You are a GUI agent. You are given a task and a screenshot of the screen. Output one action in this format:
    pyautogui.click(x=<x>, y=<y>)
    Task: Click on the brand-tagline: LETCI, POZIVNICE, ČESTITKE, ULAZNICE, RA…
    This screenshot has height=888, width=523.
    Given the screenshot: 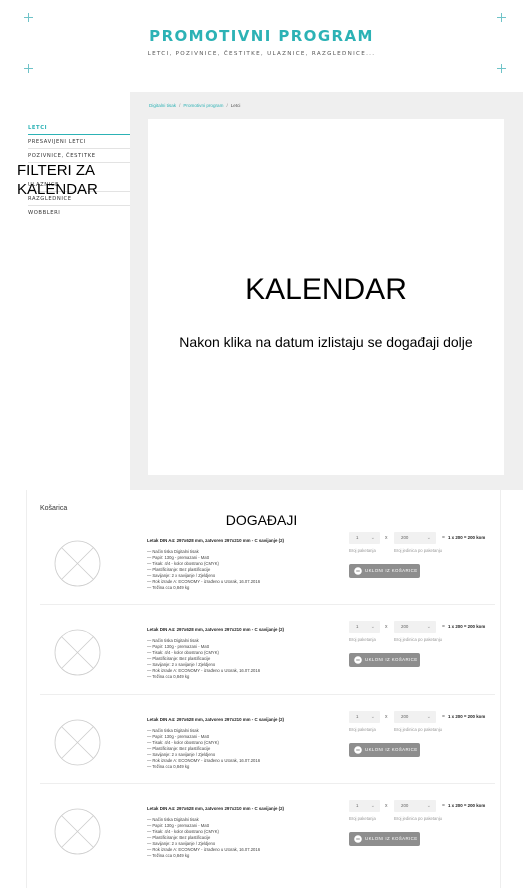 What is the action you would take?
    pyautogui.click(x=261, y=54)
    